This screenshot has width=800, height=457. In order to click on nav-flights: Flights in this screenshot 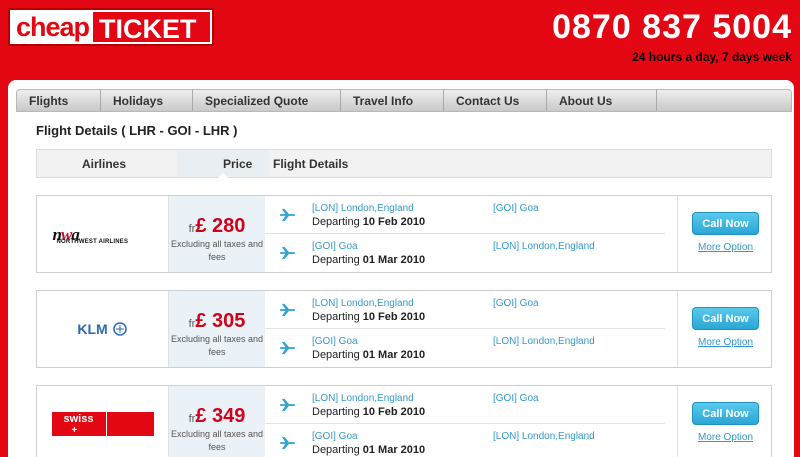, I will do `click(59, 100)`.